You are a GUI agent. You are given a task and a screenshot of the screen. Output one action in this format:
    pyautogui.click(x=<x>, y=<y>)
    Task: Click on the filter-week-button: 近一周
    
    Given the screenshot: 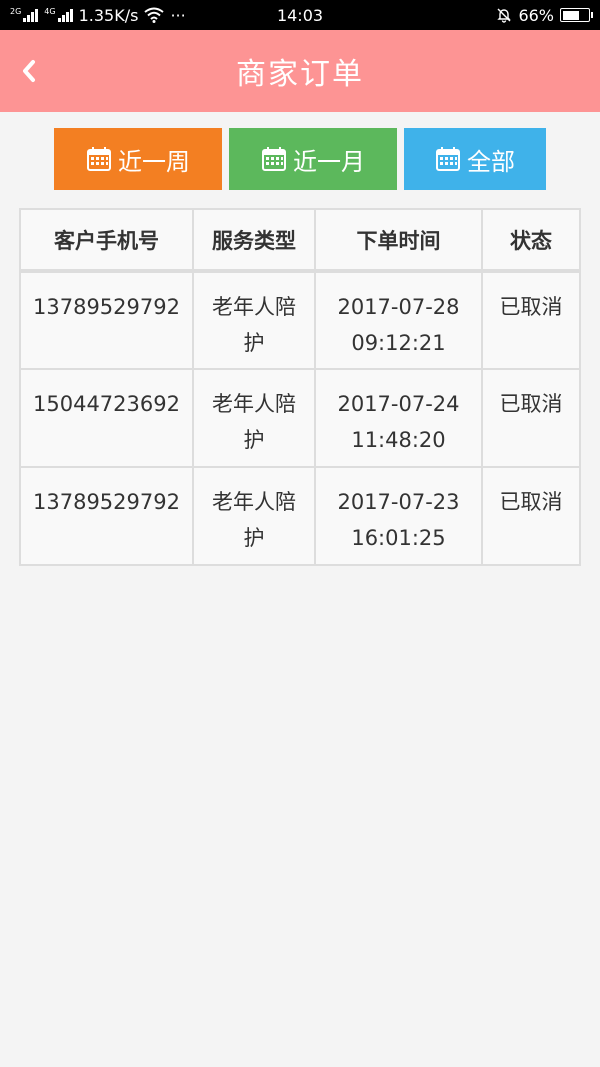 What is the action you would take?
    pyautogui.click(x=138, y=159)
    